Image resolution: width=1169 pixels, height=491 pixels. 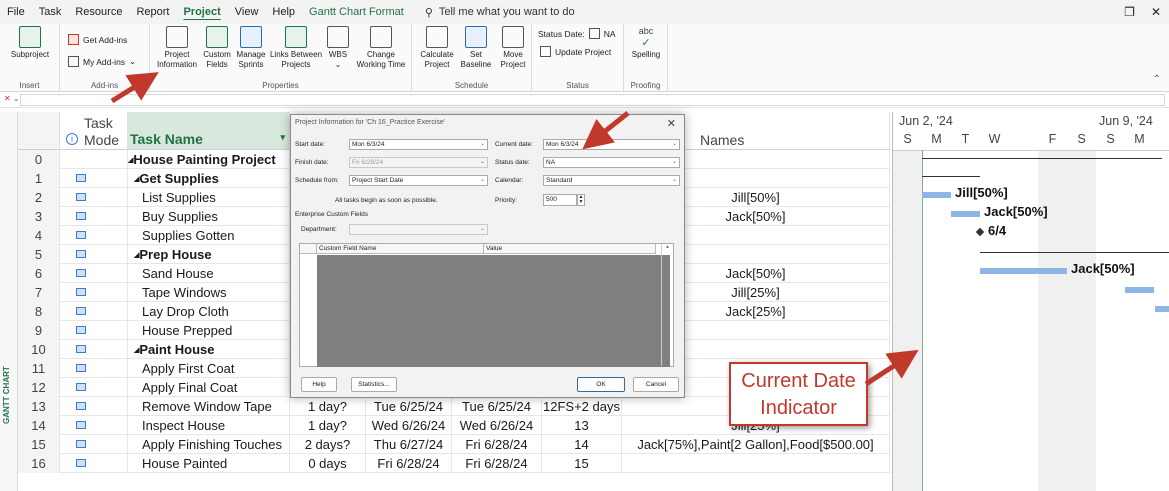 I want to click on menu-help: Help, so click(x=283, y=12).